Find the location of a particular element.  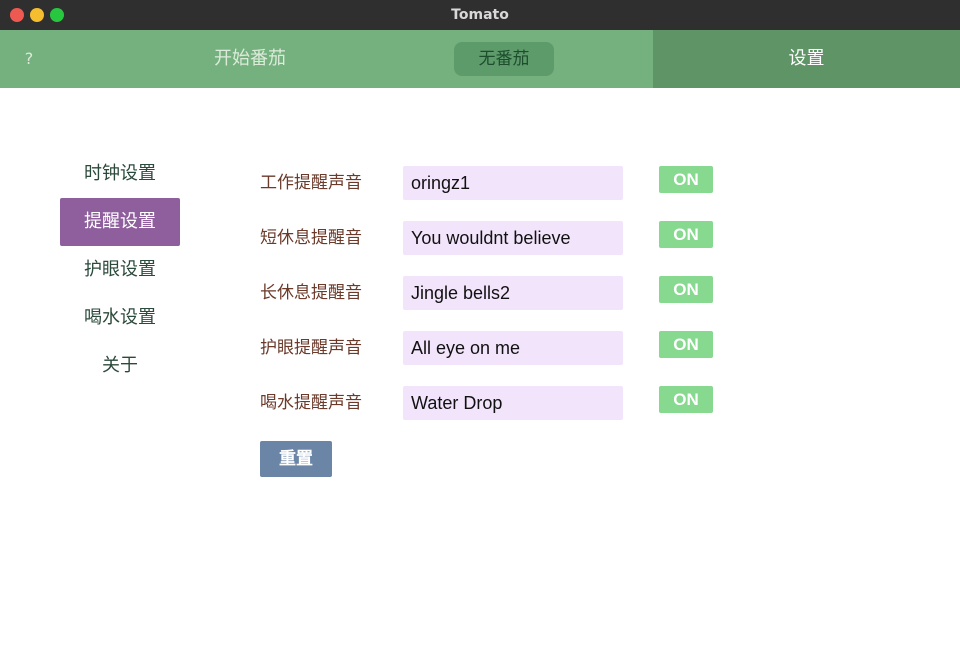

side-item-about: 关于 is located at coordinates (120, 366).